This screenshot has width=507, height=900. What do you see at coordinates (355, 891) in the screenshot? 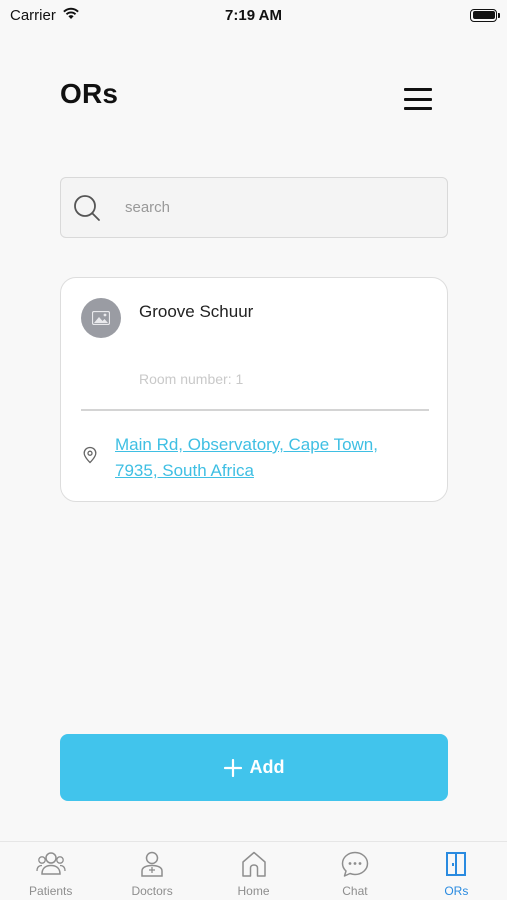
I see `tab-label-chat: Chat` at bounding box center [355, 891].